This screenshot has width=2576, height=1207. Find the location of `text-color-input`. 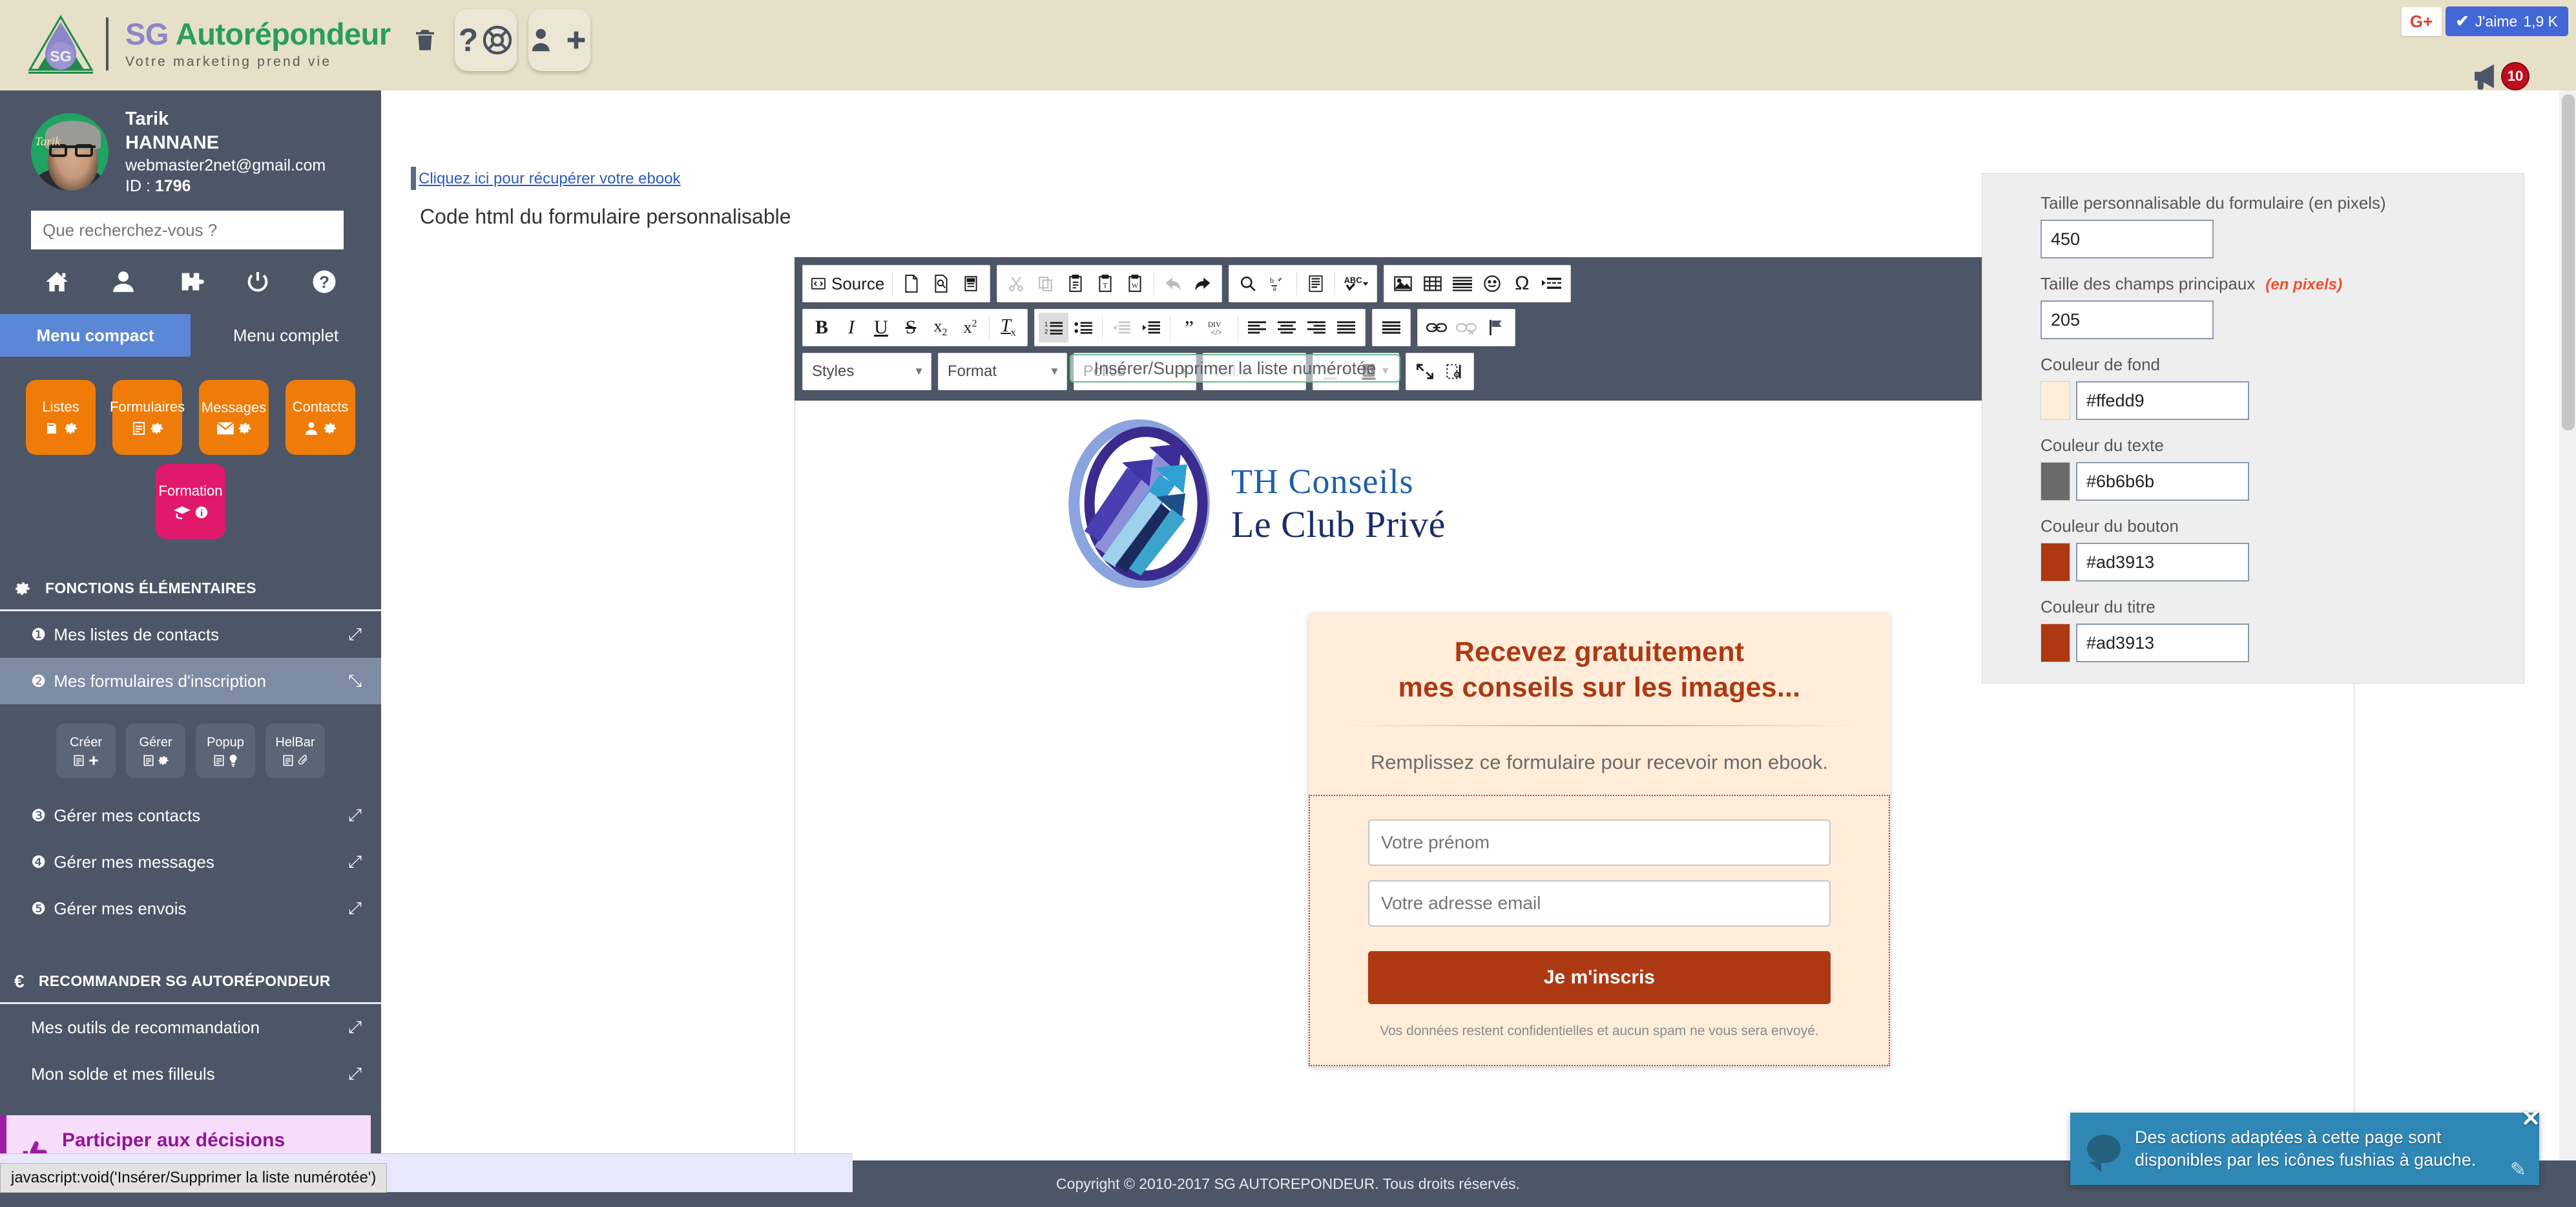

text-color-input is located at coordinates (2162, 481).